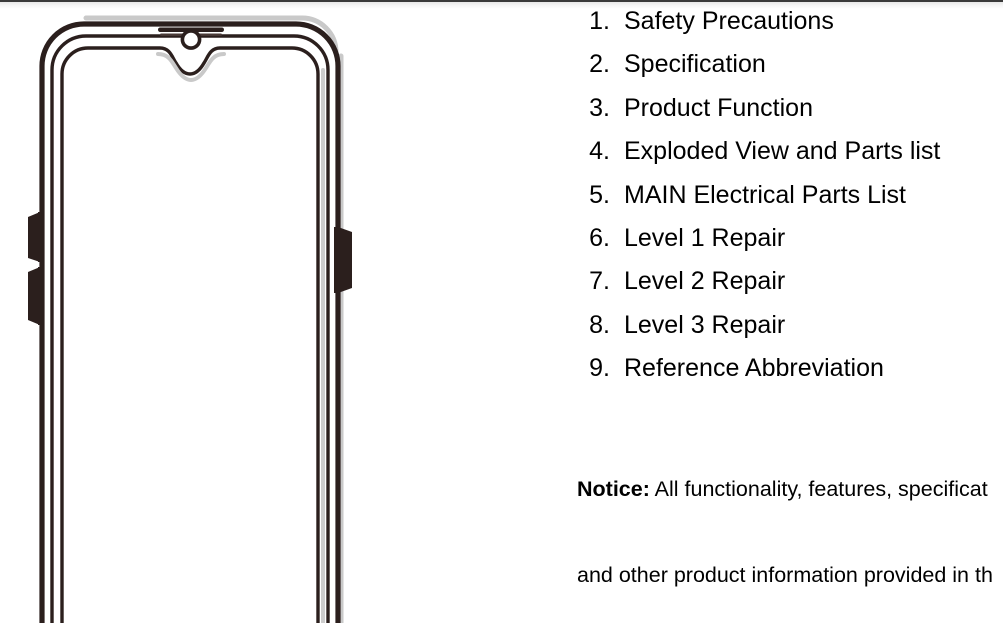 This screenshot has height=623, width=1003. Describe the element at coordinates (41, 237) in the screenshot. I see `volume-up-button-stem` at that location.